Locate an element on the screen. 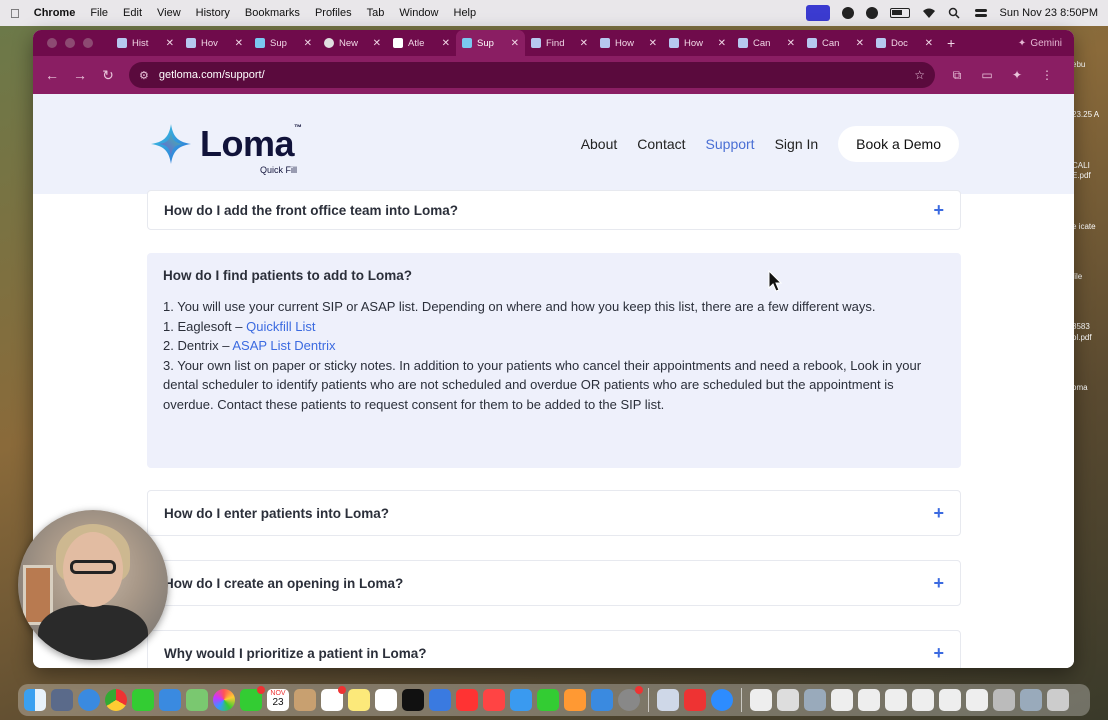 The width and height of the screenshot is (1108, 720). gemini-sparkle-icon: ✦ is located at coordinates (1017, 75).